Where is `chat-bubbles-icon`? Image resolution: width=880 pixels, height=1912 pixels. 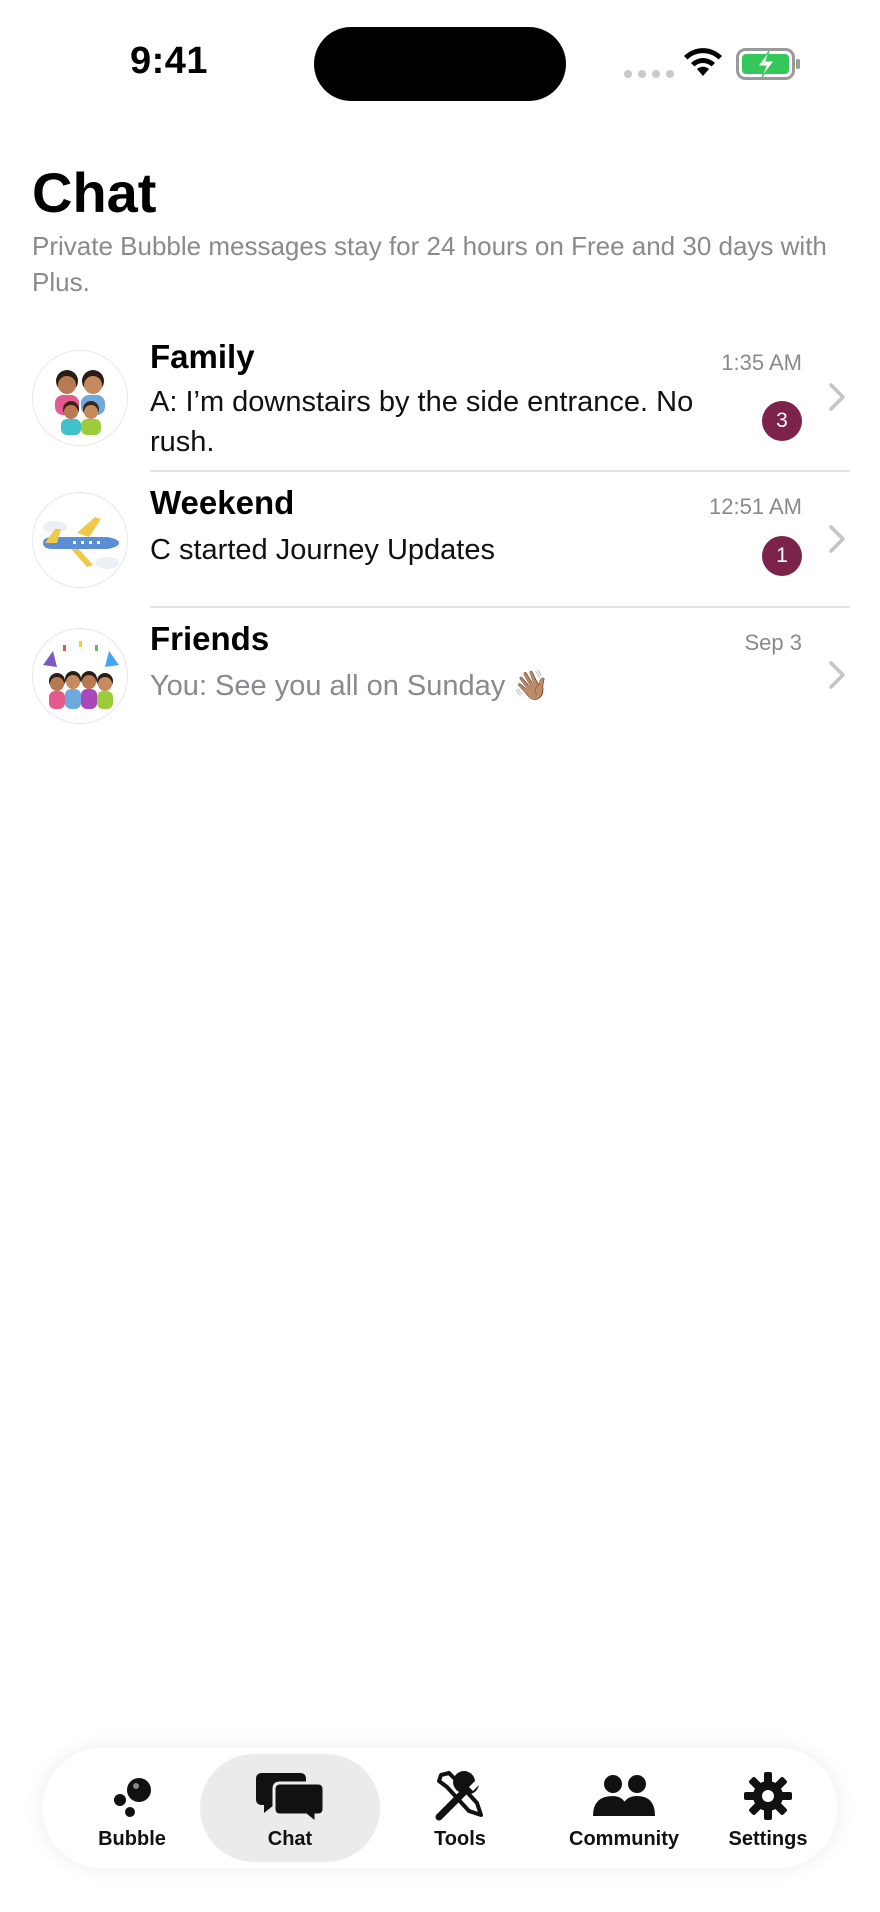 chat-bubbles-icon is located at coordinates (290, 1796).